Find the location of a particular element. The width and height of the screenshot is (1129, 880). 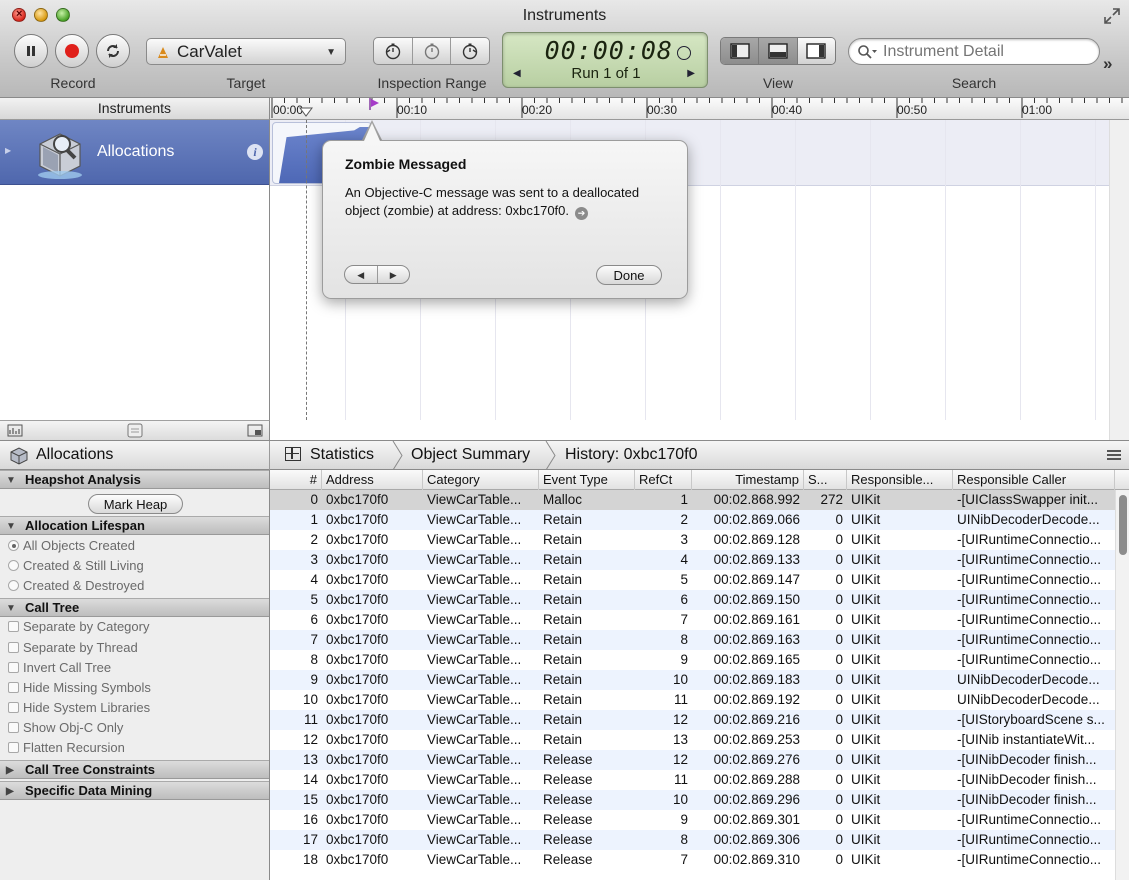

column-header-index: # is located at coordinates (296, 480).